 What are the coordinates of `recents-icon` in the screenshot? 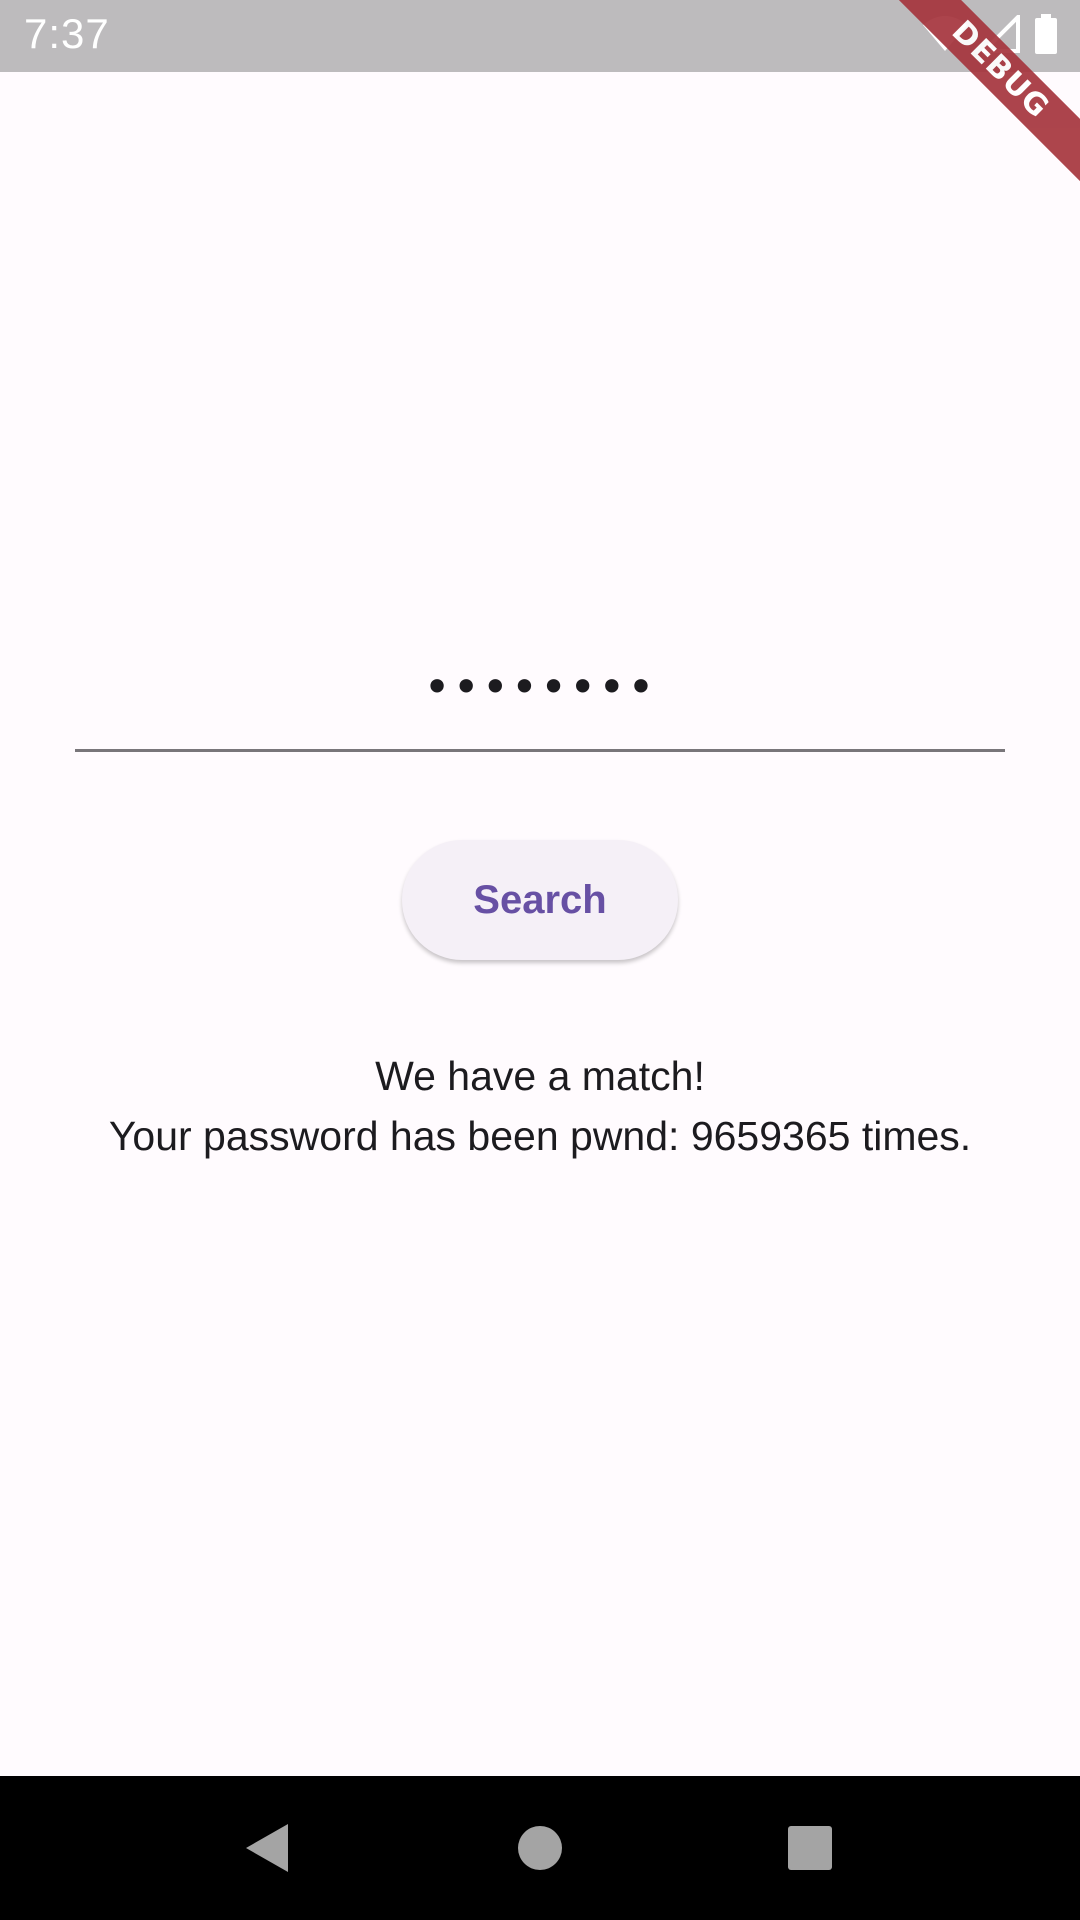 It's located at (810, 1848).